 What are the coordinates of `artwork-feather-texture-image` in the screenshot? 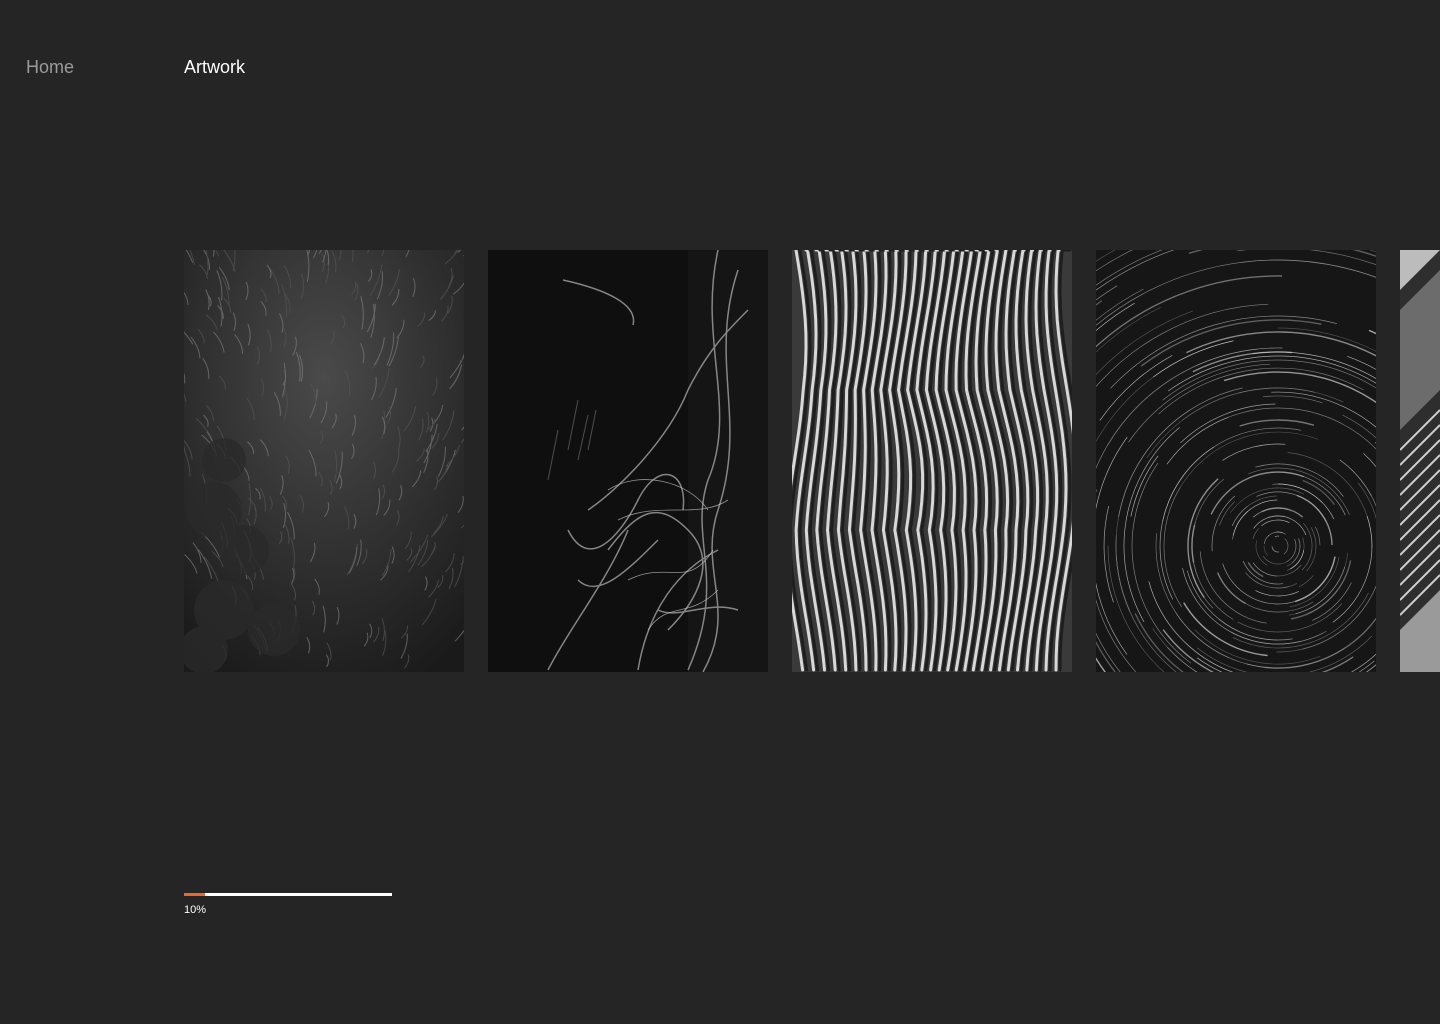 It's located at (324, 461).